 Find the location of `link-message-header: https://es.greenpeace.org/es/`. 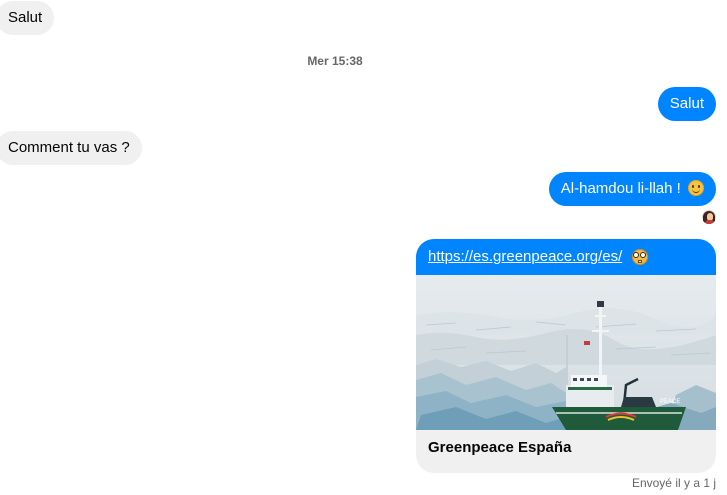

link-message-header: https://es.greenpeace.org/es/ is located at coordinates (566, 257).